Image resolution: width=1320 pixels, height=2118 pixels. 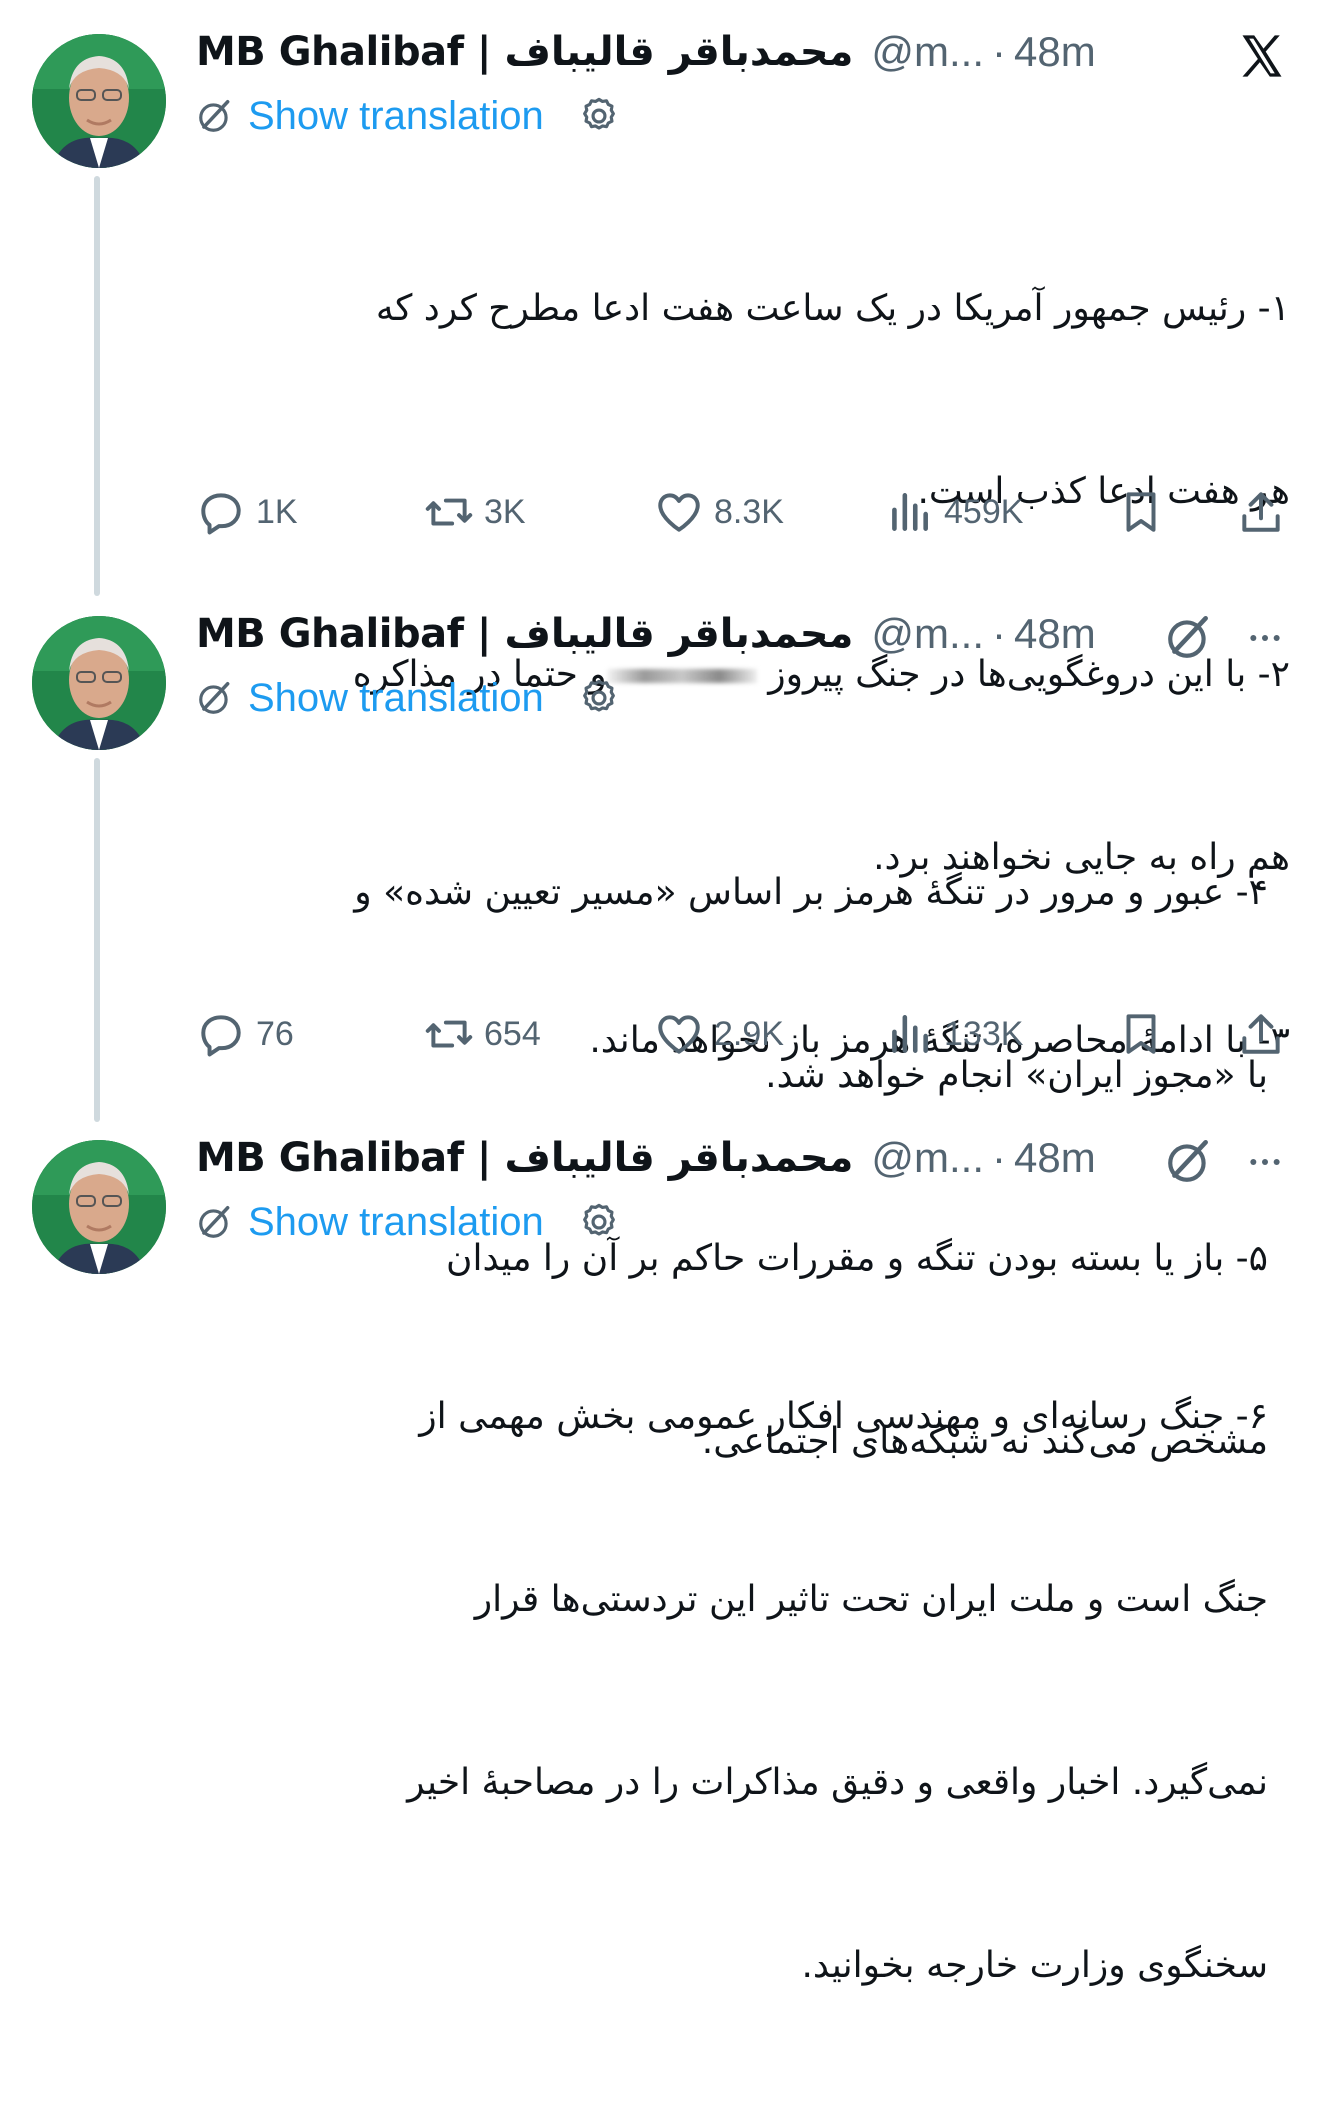 What do you see at coordinates (245, 1034) in the screenshot?
I see `reply-button: 76` at bounding box center [245, 1034].